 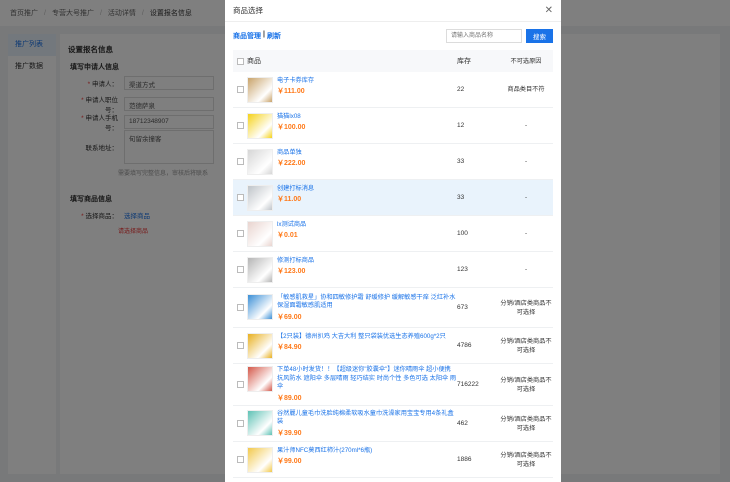 I want to click on product-price: ￥100.00, so click(x=291, y=127).